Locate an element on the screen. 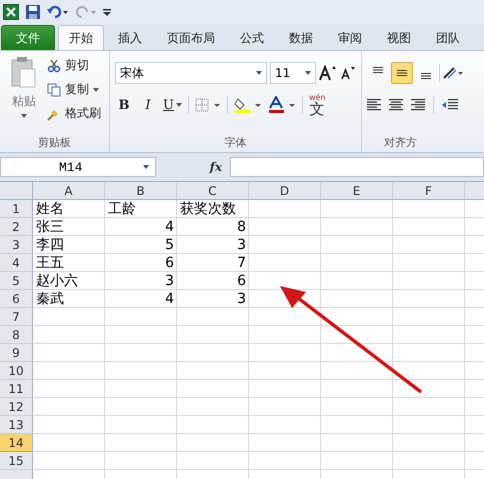 This screenshot has width=484, height=479. cell-text: 获奖次数 is located at coordinates (208, 209).